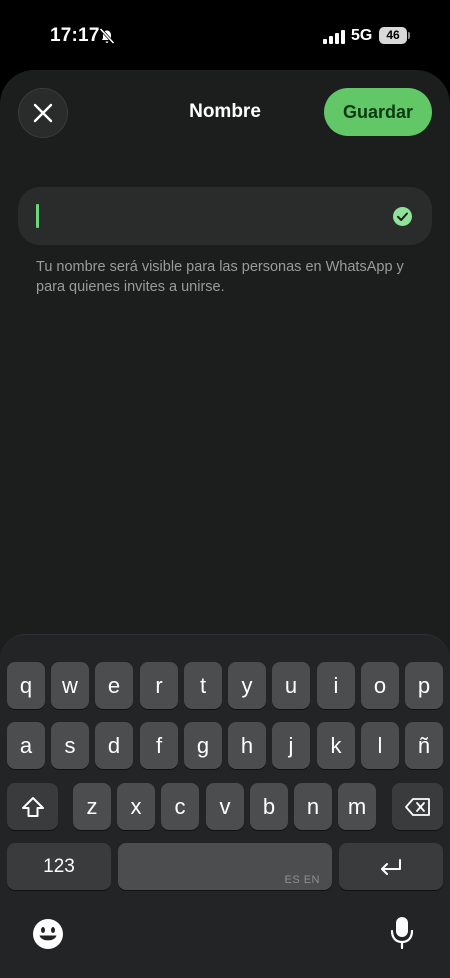 Image resolution: width=450 pixels, height=978 pixels. What do you see at coordinates (225, 216) in the screenshot?
I see `name-input` at bounding box center [225, 216].